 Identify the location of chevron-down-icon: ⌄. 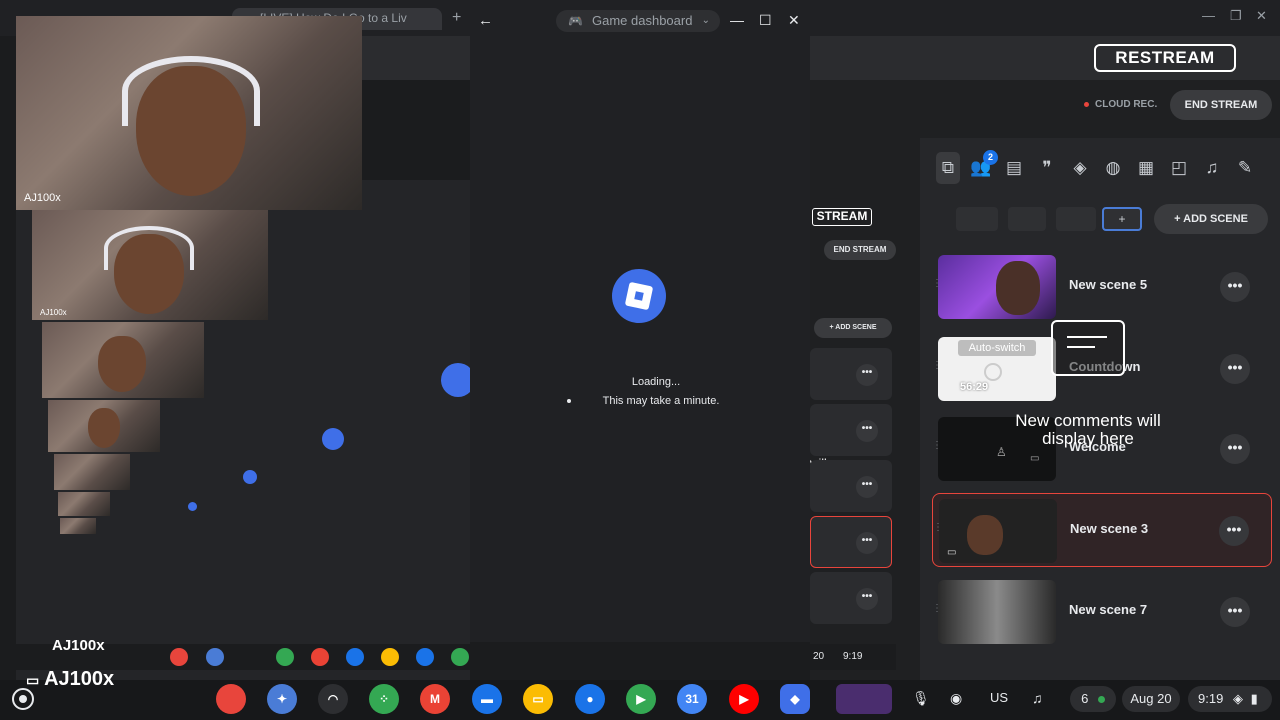
(705, 20).